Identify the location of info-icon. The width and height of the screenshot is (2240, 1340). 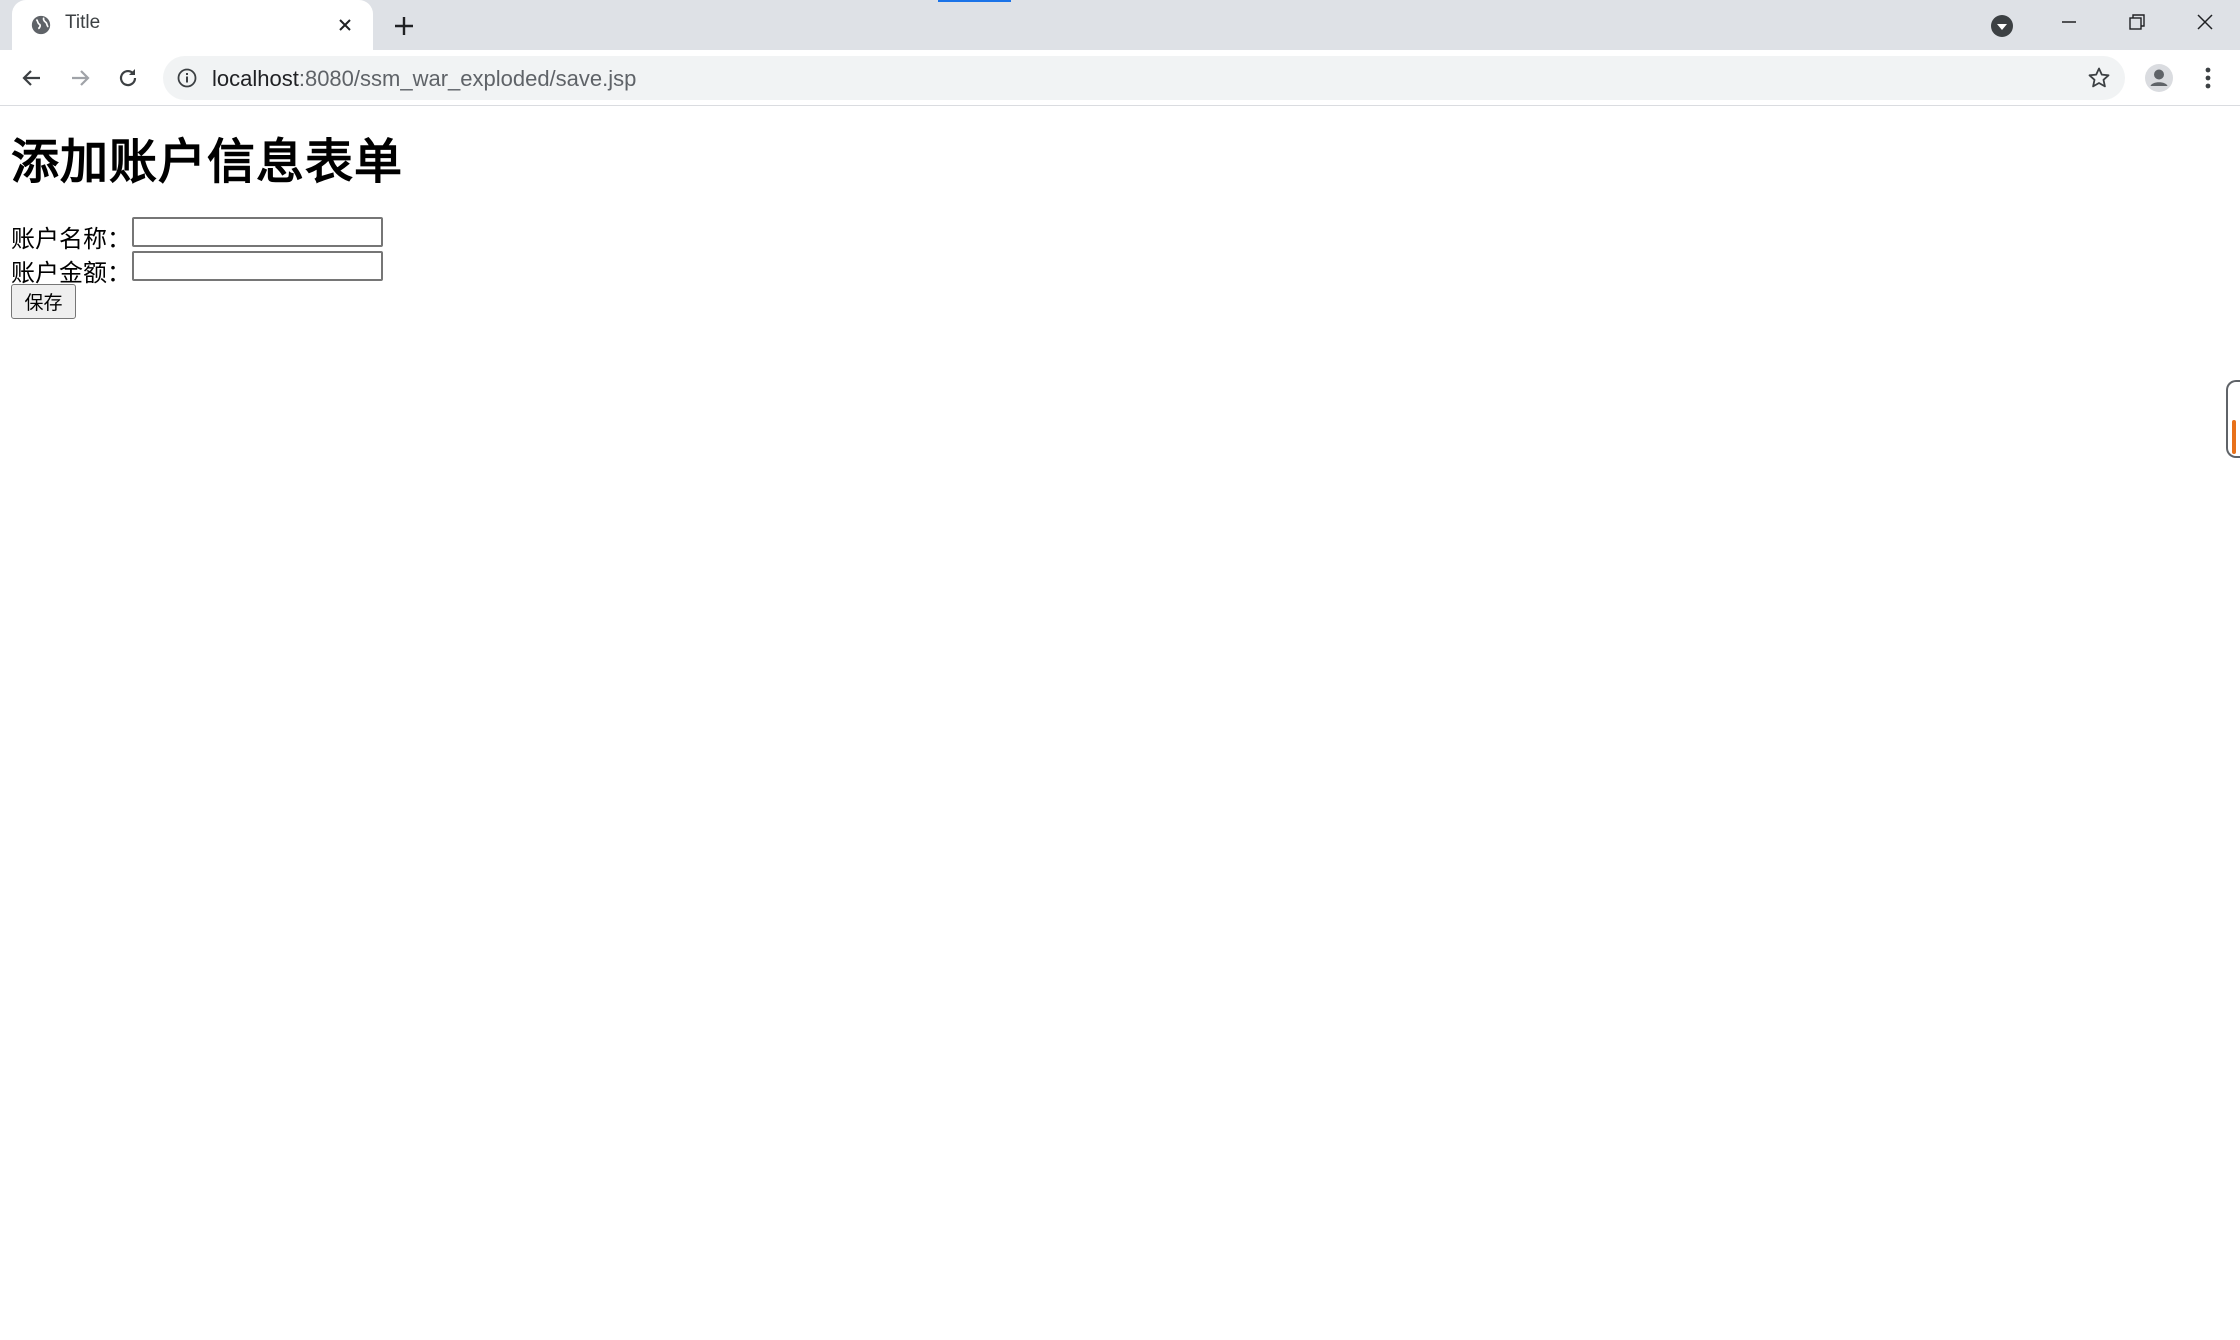
(187, 78).